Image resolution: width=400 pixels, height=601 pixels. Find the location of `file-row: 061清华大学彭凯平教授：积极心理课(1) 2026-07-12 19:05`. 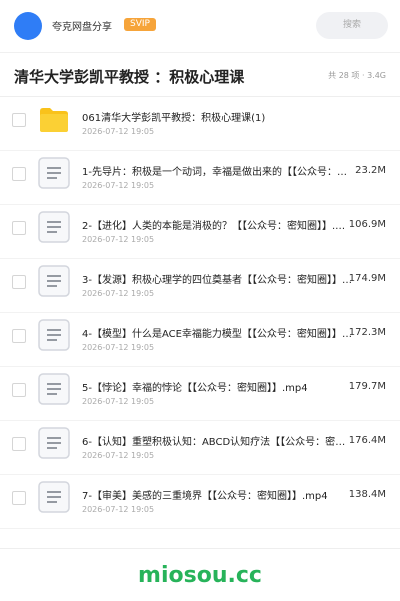

file-row: 061清华大学彭凯平教授：积极心理课(1) 2026-07-12 19:05 is located at coordinates (200, 124).